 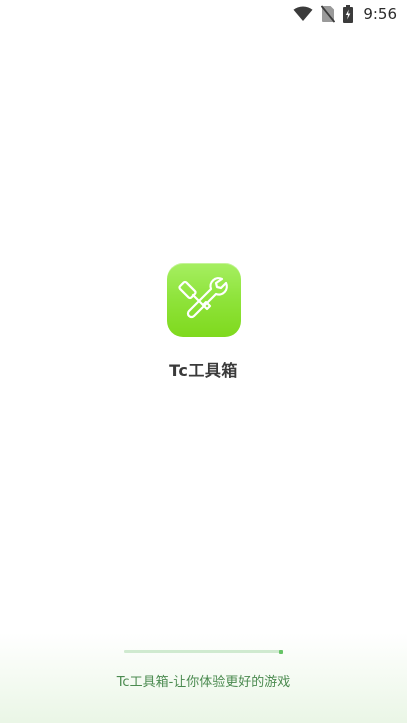 I want to click on status-icons: 9:56, so click(x=345, y=14).